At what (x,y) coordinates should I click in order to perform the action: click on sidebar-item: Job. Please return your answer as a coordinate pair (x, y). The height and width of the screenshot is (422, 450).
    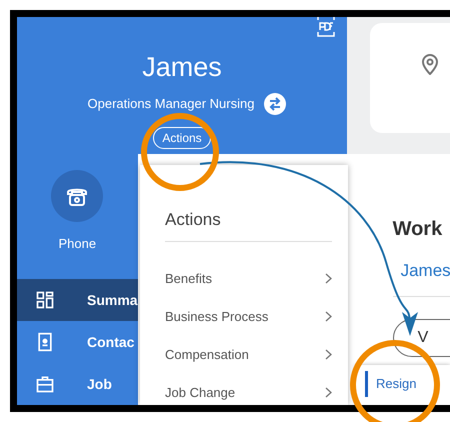
    Looking at the image, I should click on (77, 384).